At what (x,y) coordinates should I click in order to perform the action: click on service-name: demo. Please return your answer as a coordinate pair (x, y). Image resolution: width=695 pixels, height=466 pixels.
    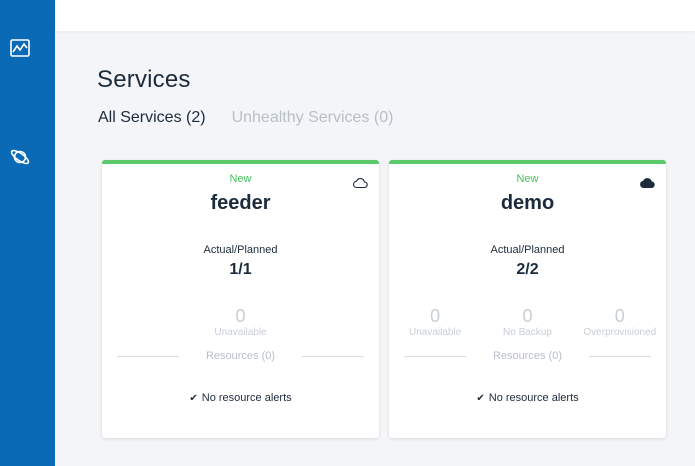
    Looking at the image, I should click on (527, 203).